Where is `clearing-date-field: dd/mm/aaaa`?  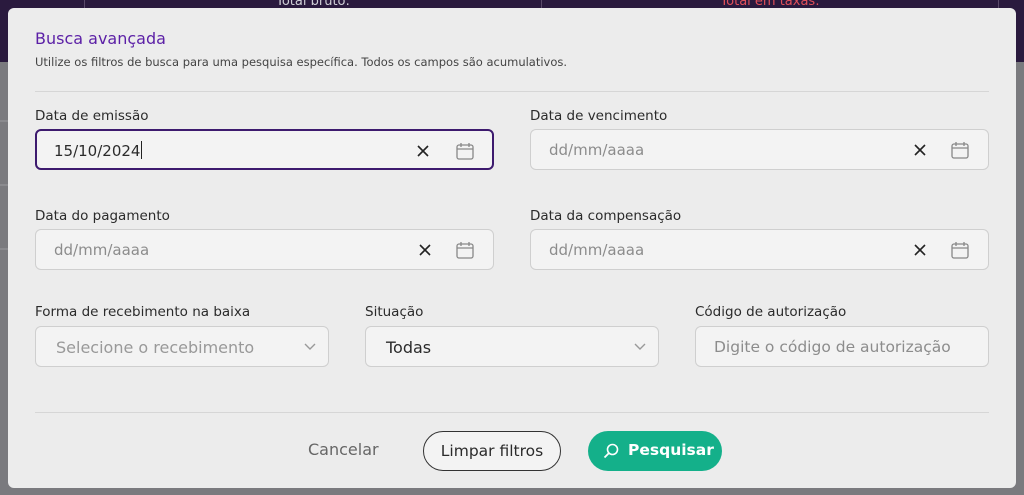
clearing-date-field: dd/mm/aaaa is located at coordinates (759, 249).